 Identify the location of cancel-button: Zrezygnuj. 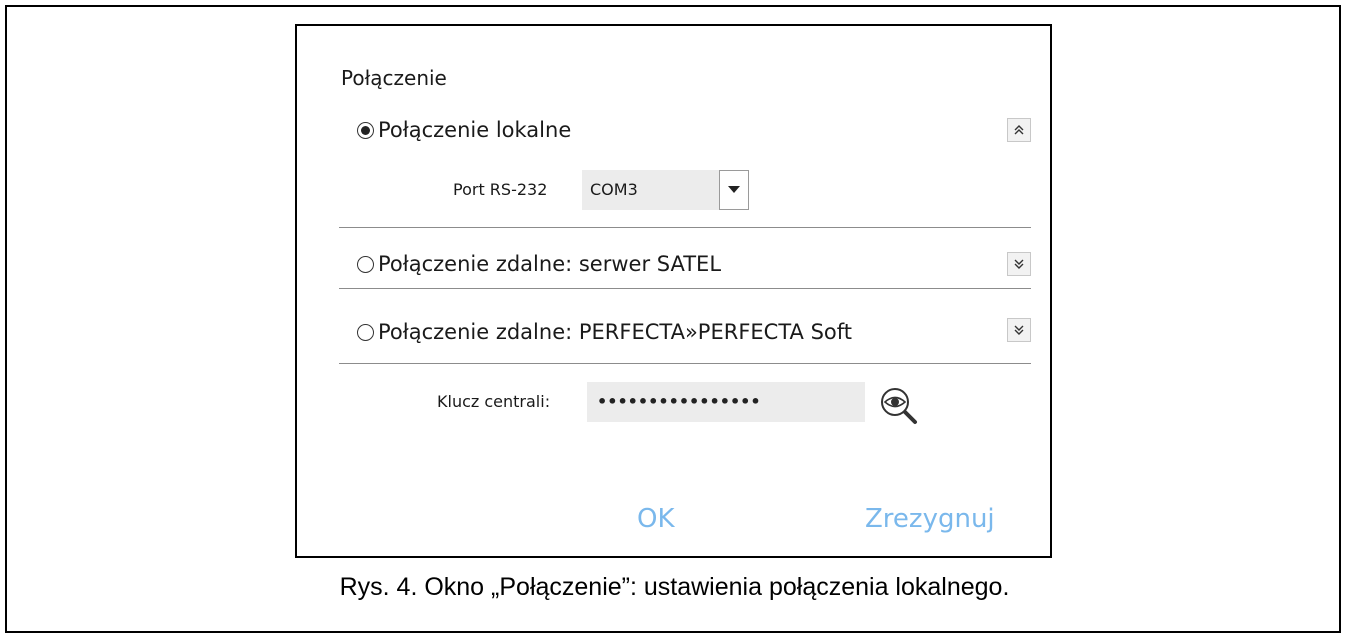
(930, 519).